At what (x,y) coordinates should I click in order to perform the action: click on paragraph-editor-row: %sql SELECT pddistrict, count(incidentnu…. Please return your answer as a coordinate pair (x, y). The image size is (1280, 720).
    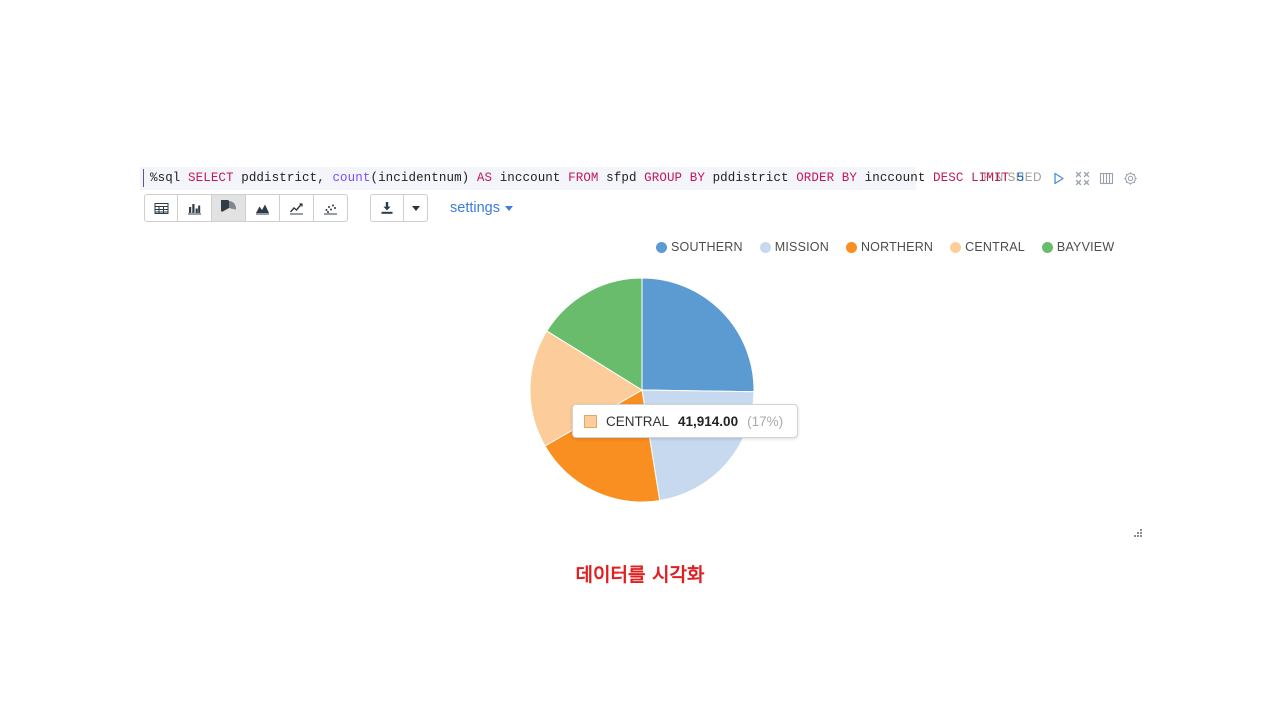
    Looking at the image, I should click on (640, 178).